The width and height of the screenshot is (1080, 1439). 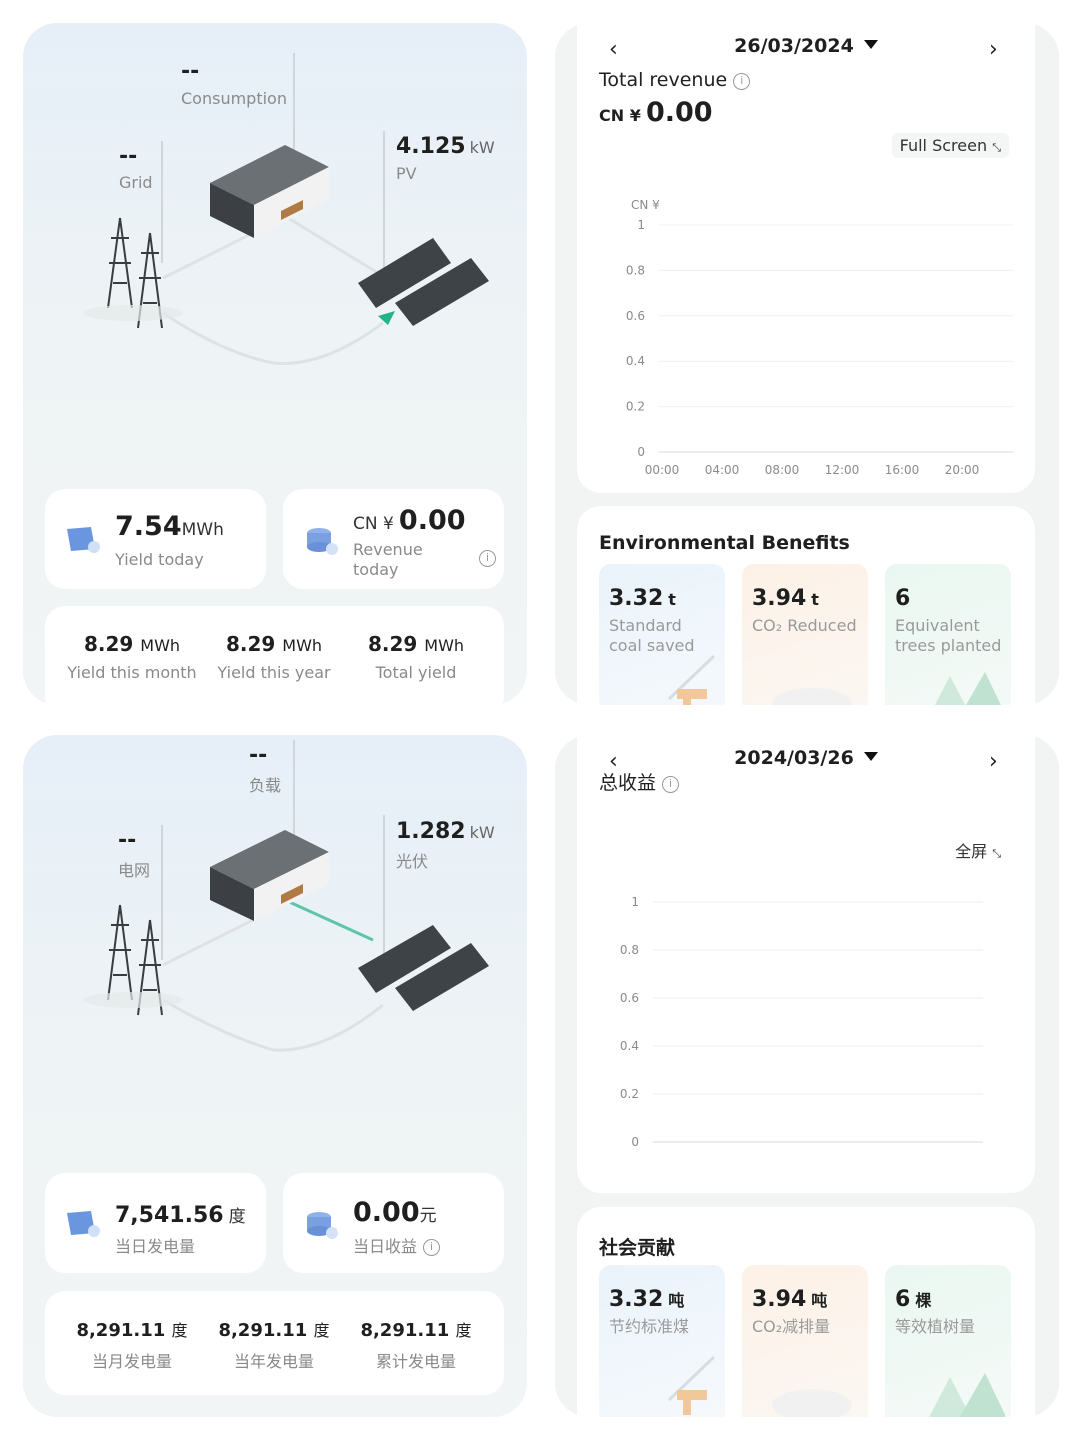 What do you see at coordinates (445, 146) in the screenshot?
I see `pv-value: 4.125 kW` at bounding box center [445, 146].